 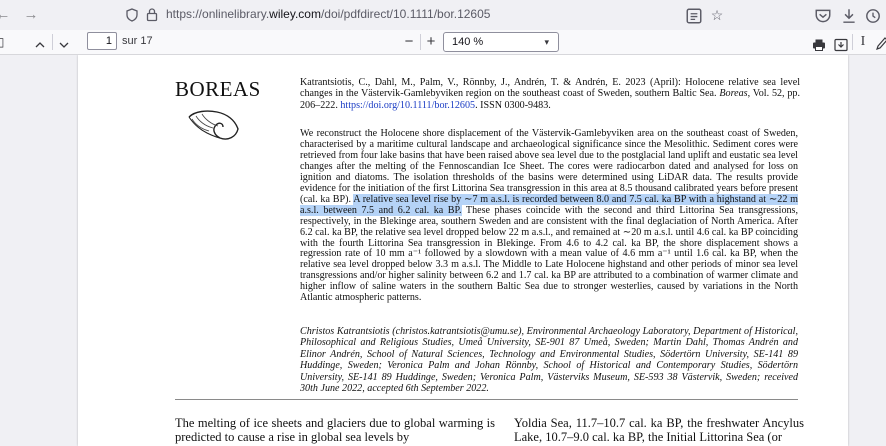 What do you see at coordinates (3, 42) in the screenshot?
I see `sidebar-toggle-icon: ▯` at bounding box center [3, 42].